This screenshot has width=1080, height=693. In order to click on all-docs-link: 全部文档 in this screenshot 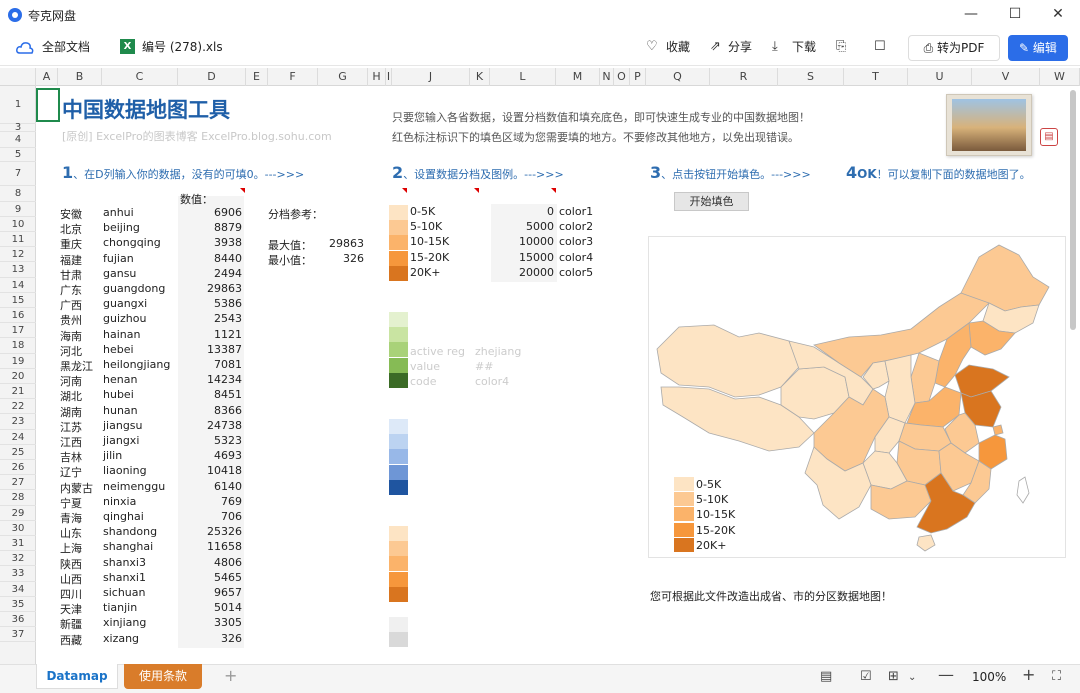, I will do `click(66, 47)`.